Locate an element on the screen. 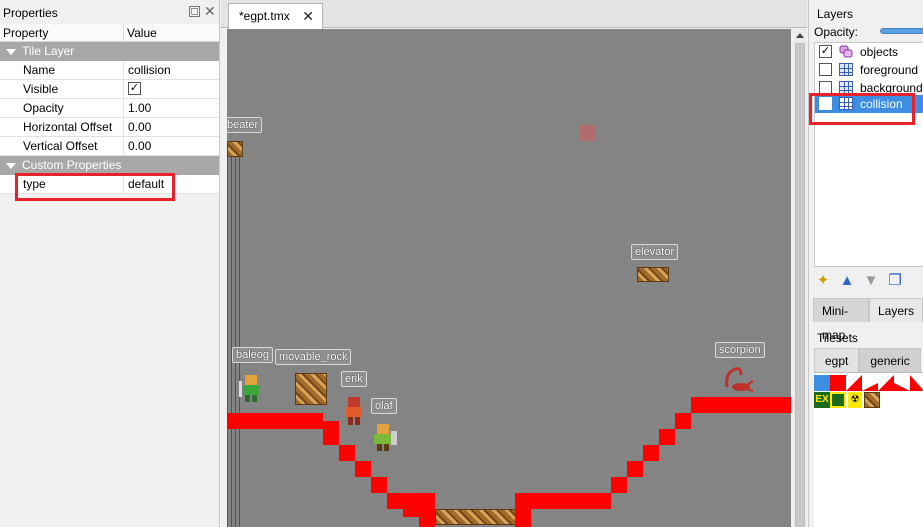 The width and height of the screenshot is (923, 527). vertical-scrollbar is located at coordinates (800, 278).